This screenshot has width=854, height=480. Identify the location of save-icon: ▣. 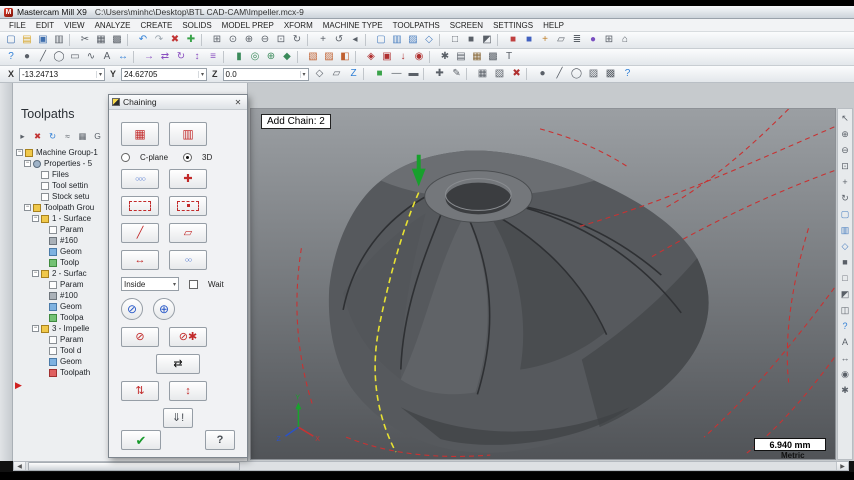
(43, 40).